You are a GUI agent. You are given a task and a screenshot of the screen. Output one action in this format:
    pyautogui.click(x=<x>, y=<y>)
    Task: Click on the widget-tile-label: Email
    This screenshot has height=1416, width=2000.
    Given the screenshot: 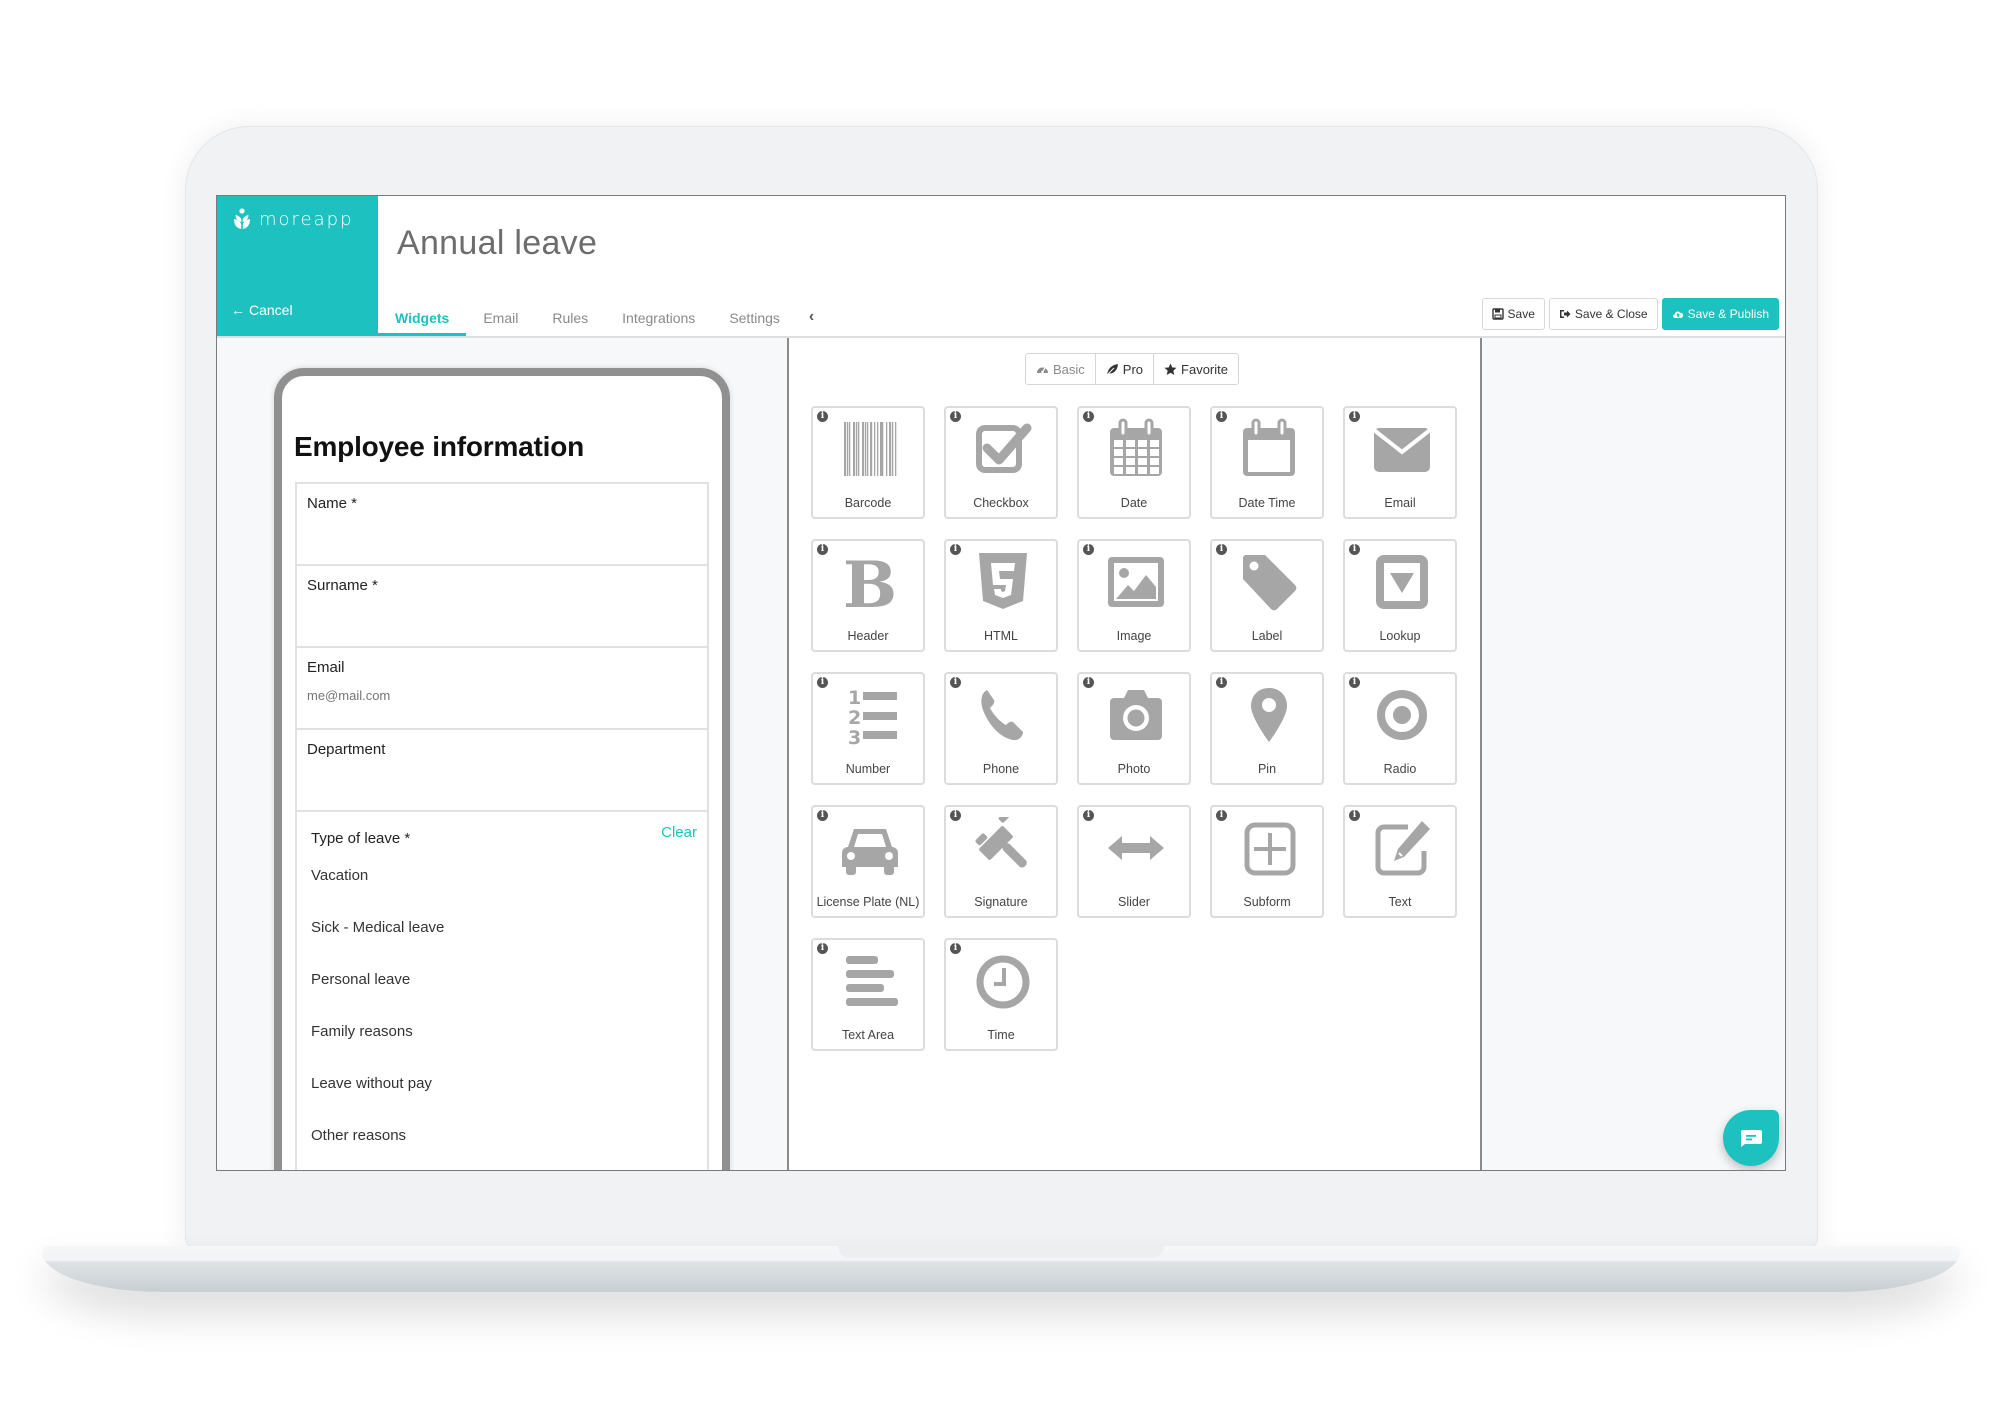 What is the action you would take?
    pyautogui.click(x=1400, y=503)
    